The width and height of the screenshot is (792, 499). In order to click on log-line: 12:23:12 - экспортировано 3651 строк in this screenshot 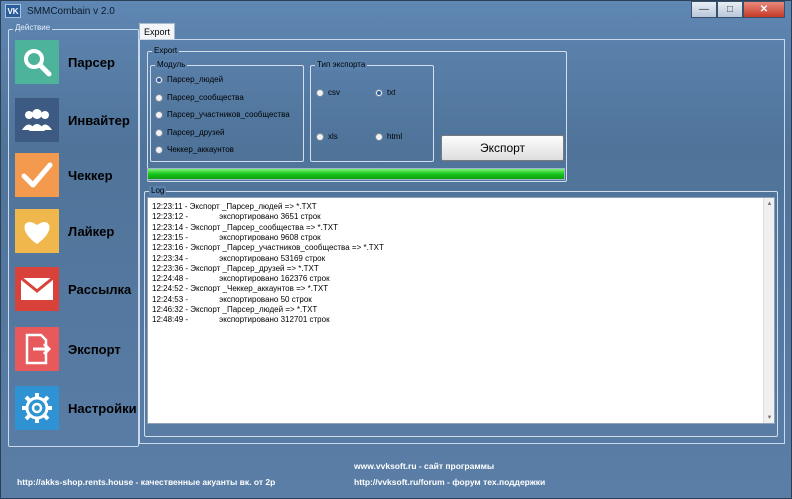, I will do `click(236, 217)`.